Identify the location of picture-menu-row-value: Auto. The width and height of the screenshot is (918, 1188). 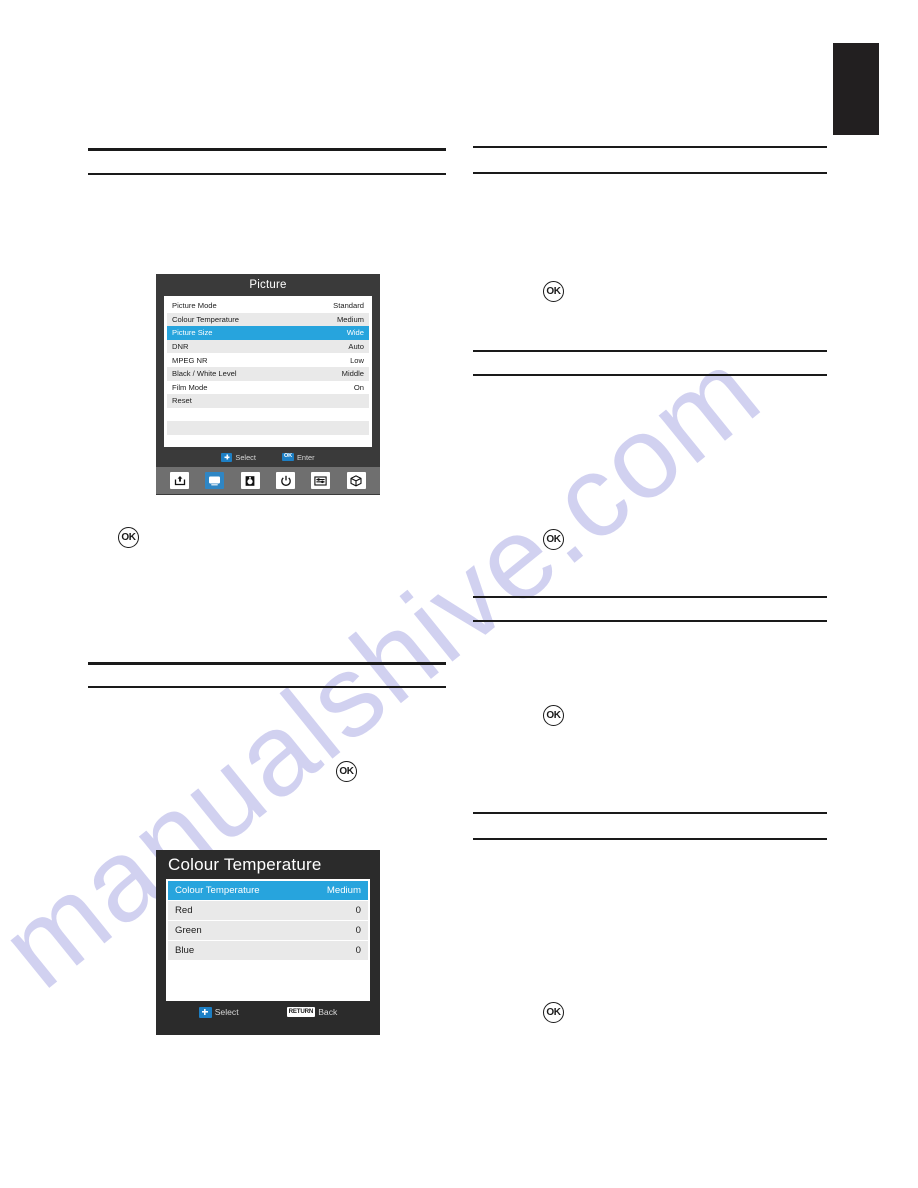
(356, 347).